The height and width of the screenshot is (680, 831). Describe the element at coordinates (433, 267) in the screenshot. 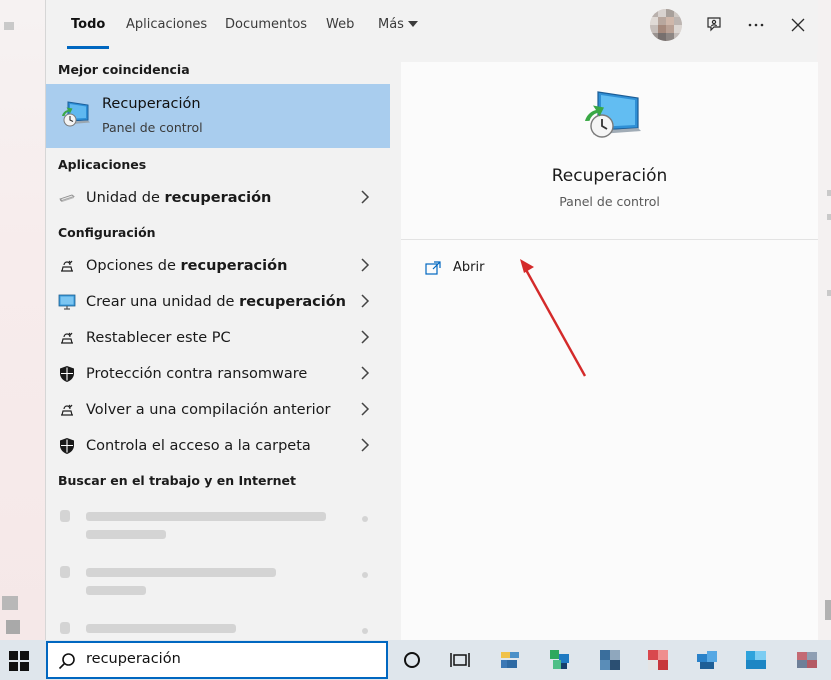

I see `open-window-icon` at that location.